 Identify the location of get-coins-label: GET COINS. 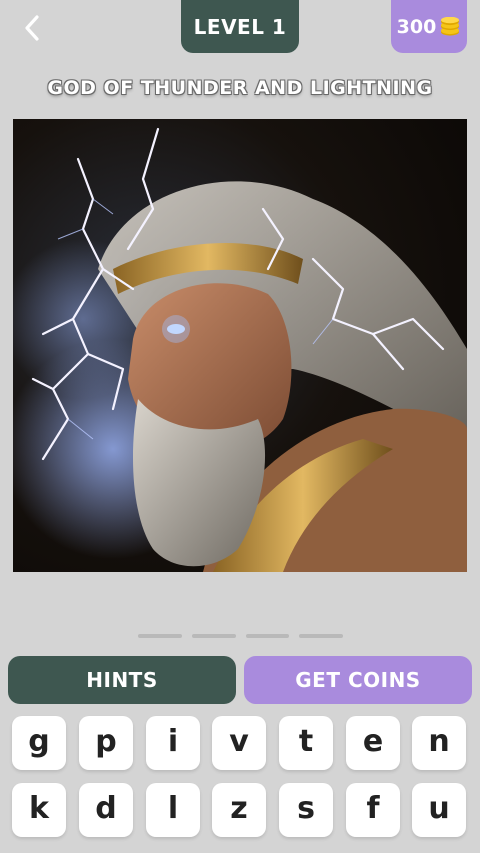
(358, 680).